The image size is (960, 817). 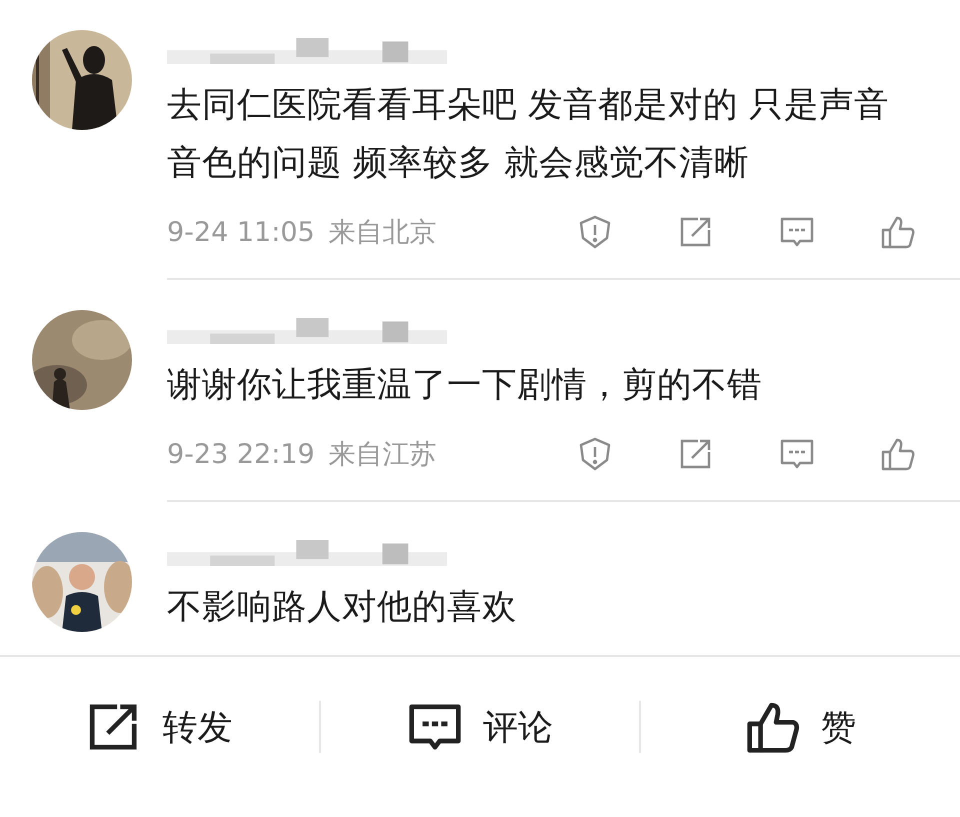 What do you see at coordinates (528, 134) in the screenshot?
I see `comment-text: 去同仁医院看看耳朵吧 发音都是对的 只是声音音色的问题 频率较多 就会感觉不清晰` at bounding box center [528, 134].